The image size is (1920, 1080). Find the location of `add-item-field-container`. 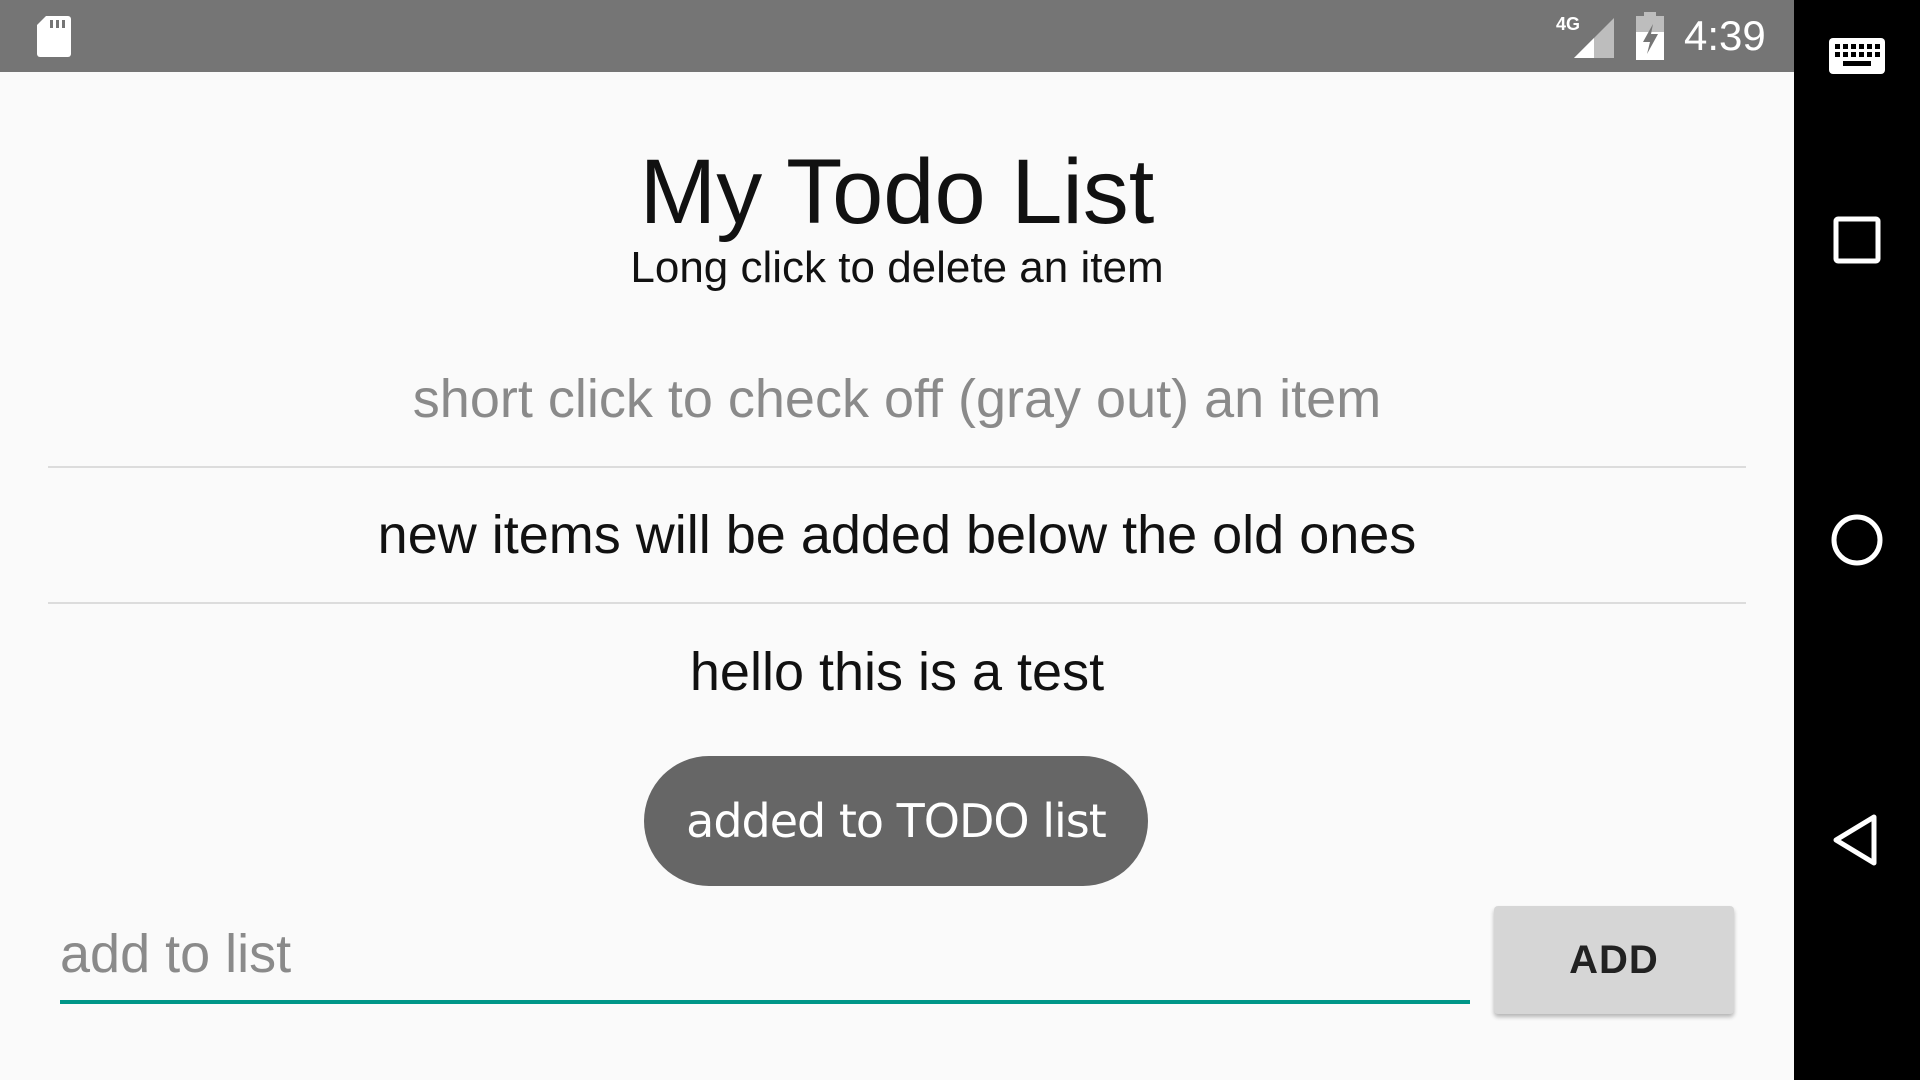

add-item-field-container is located at coordinates (765, 958).